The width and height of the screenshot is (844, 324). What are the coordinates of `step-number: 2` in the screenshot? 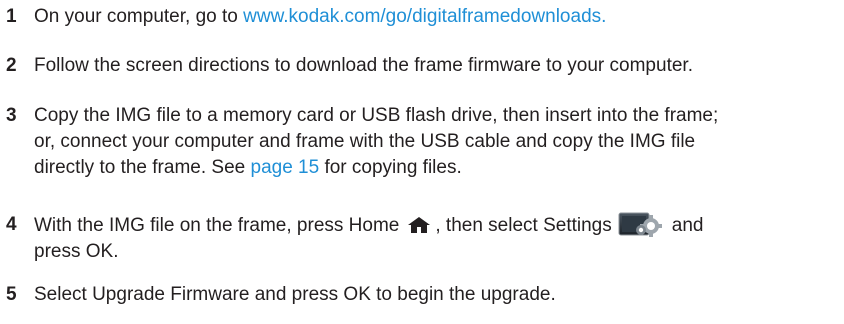 It's located at (11, 65).